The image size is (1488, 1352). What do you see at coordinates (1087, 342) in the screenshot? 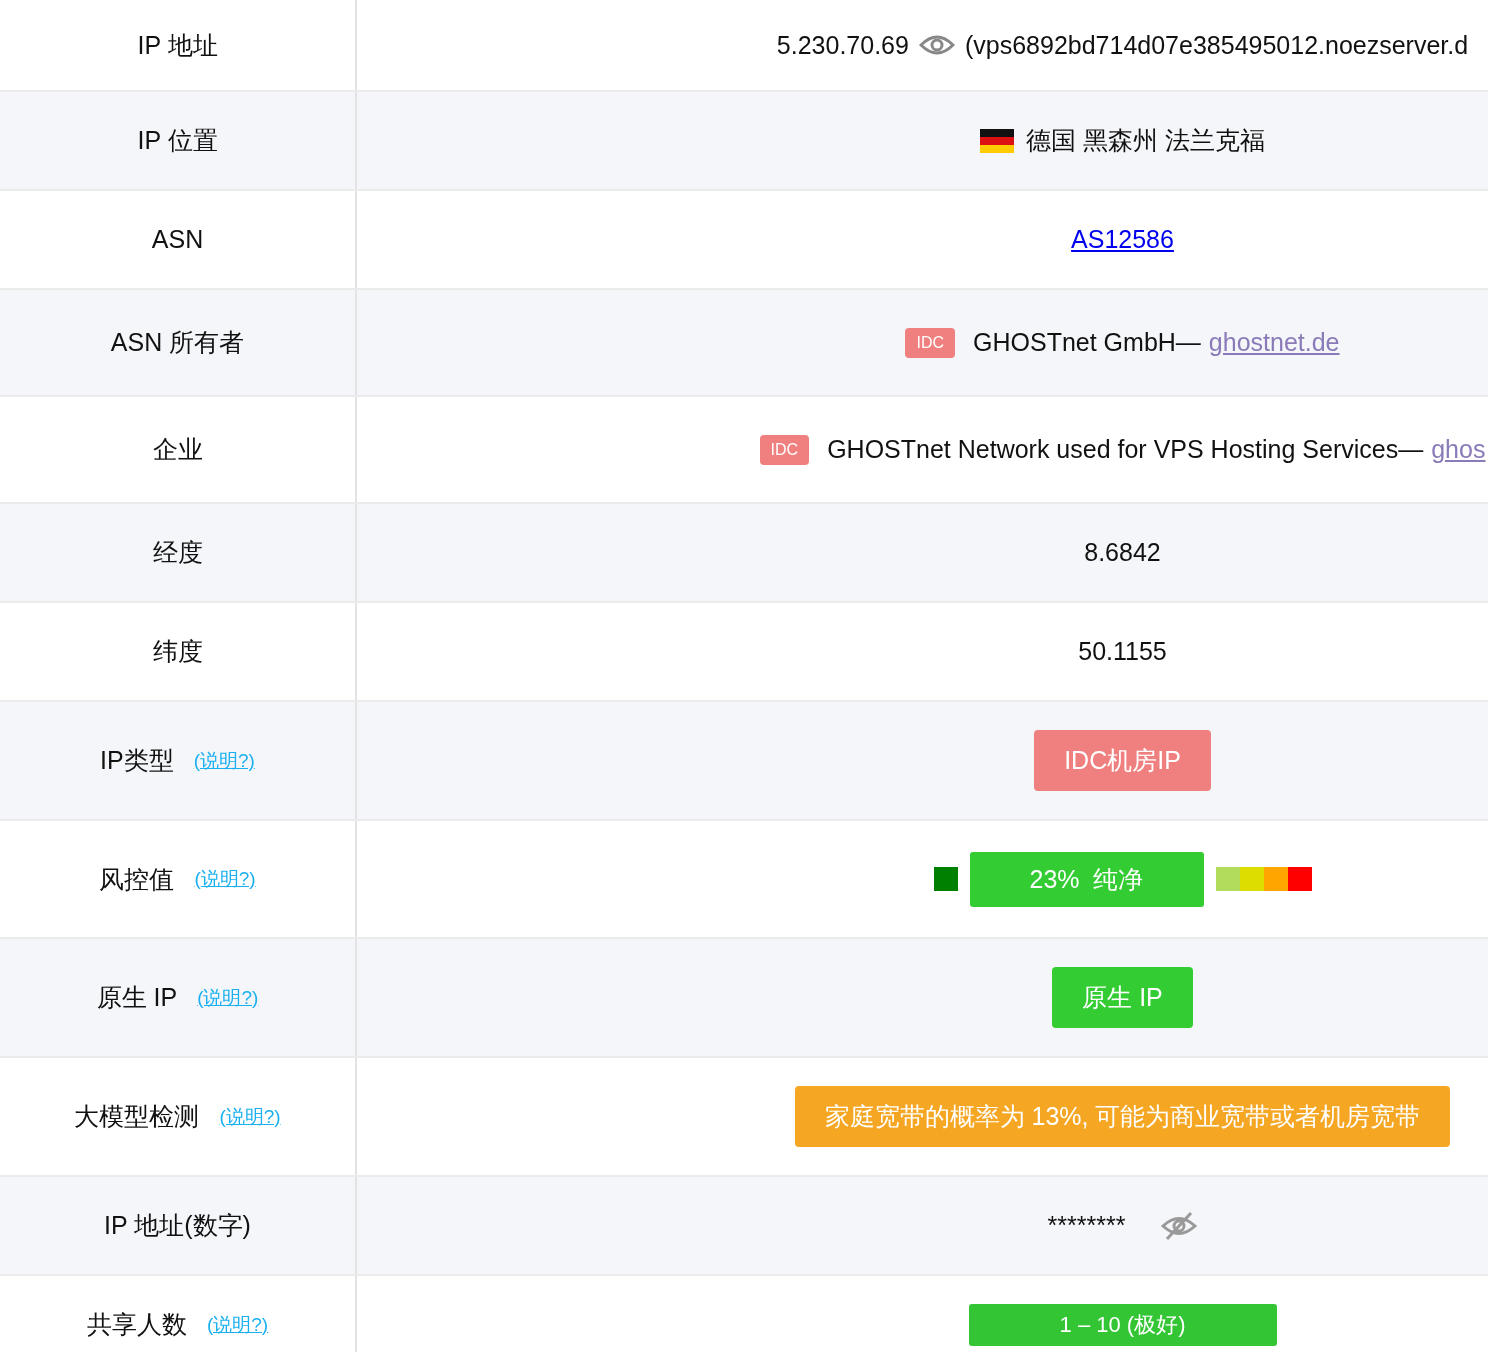
I see `organization-name: GHOSTnet GmbH—` at bounding box center [1087, 342].